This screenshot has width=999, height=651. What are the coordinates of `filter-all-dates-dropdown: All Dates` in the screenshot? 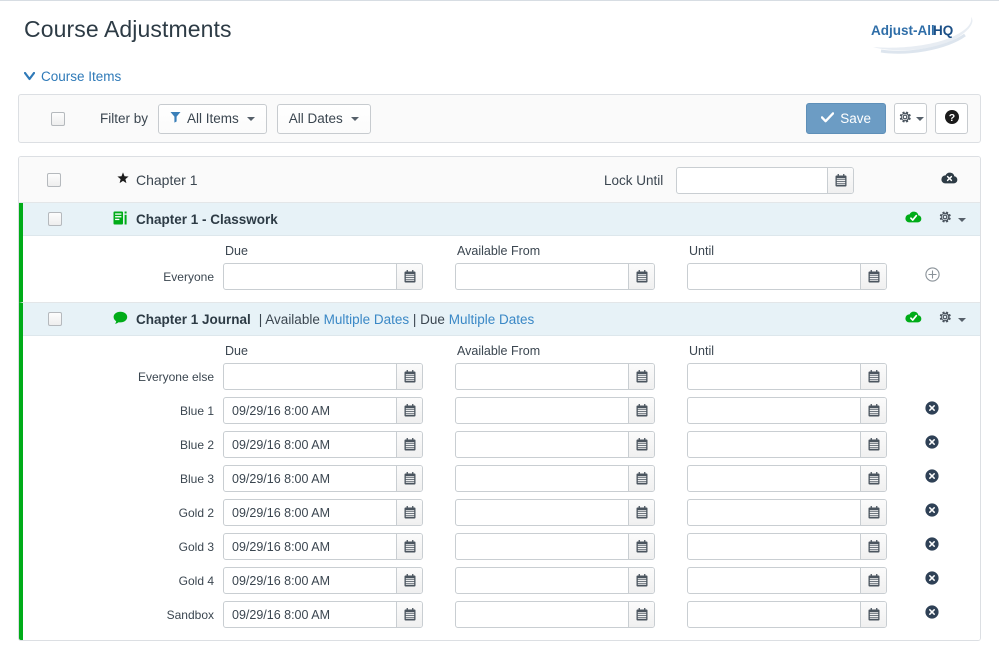 It's located at (323, 118).